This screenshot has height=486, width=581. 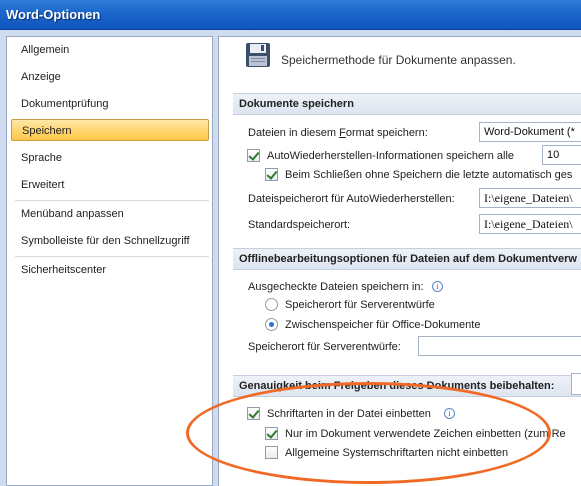 I want to click on radio-server-drafts, so click(x=271, y=304).